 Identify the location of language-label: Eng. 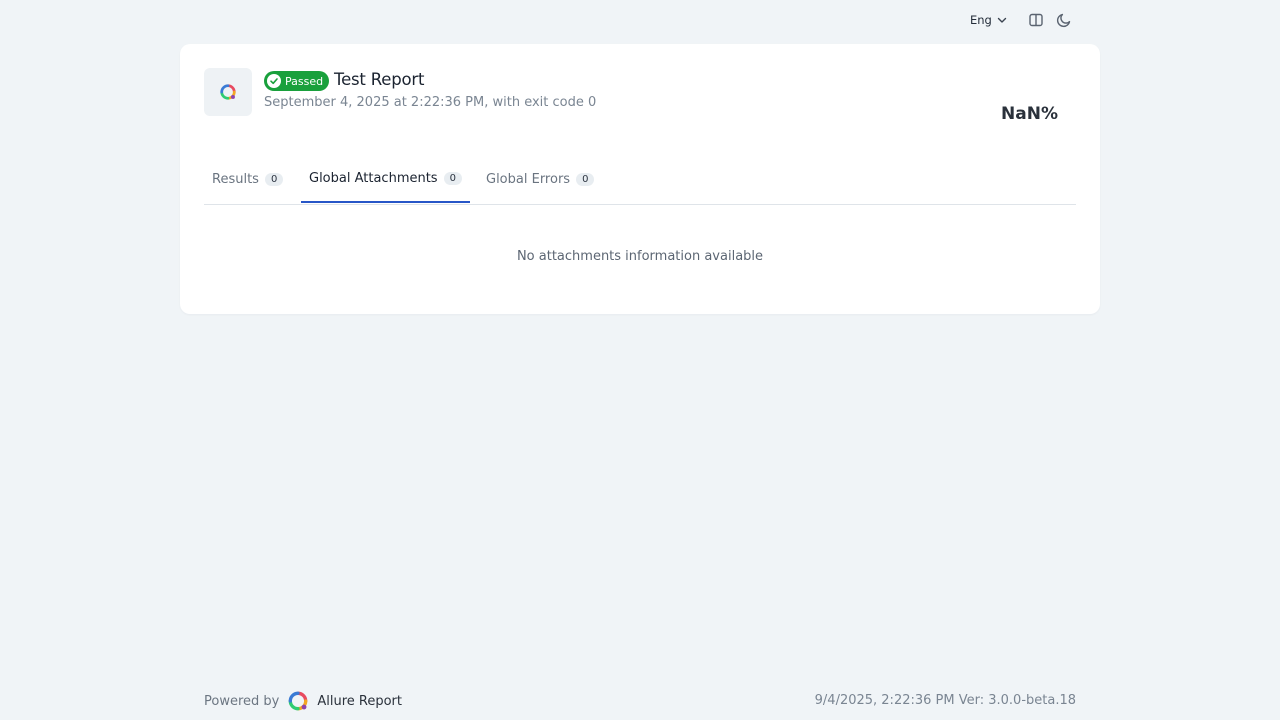
(981, 20).